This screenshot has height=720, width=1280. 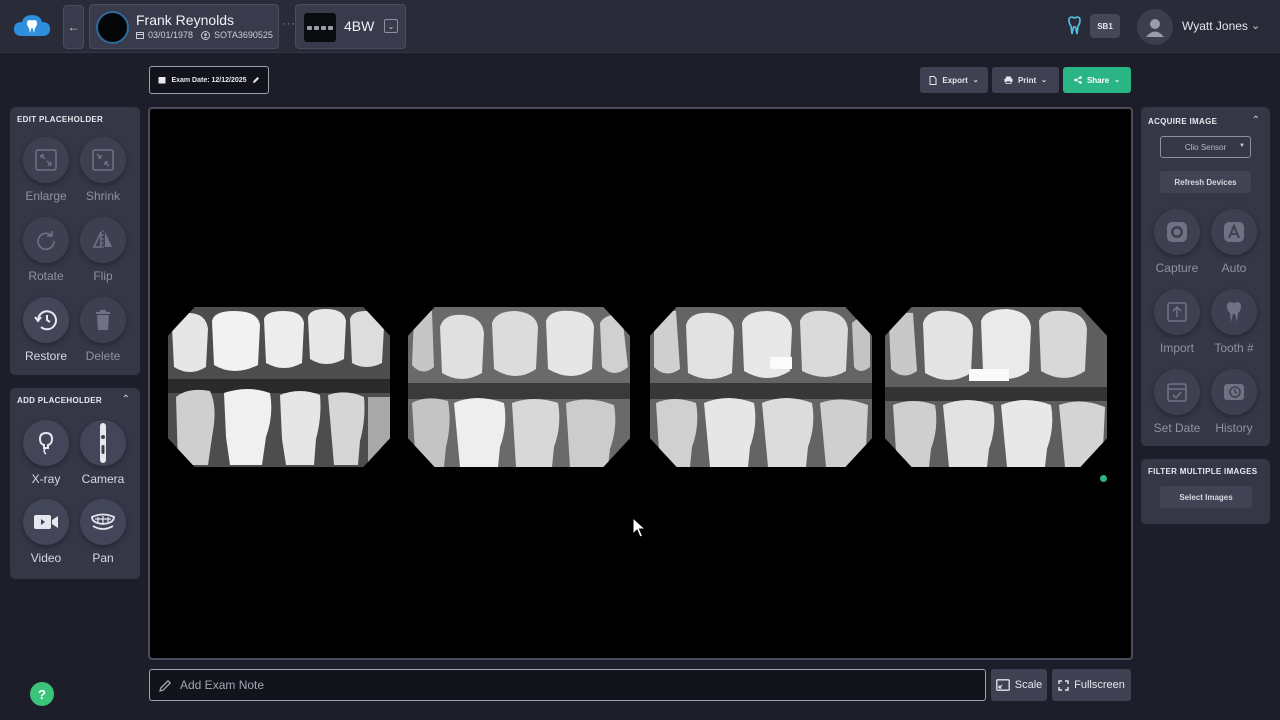 What do you see at coordinates (103, 521) in the screenshot?
I see `panoramic-icon` at bounding box center [103, 521].